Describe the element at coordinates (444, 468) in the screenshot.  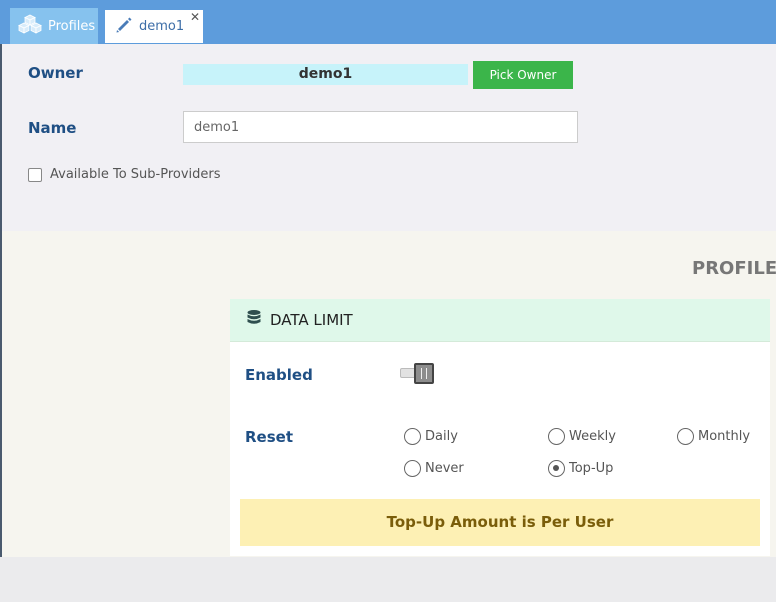
I see `reset-option-label: Never` at that location.